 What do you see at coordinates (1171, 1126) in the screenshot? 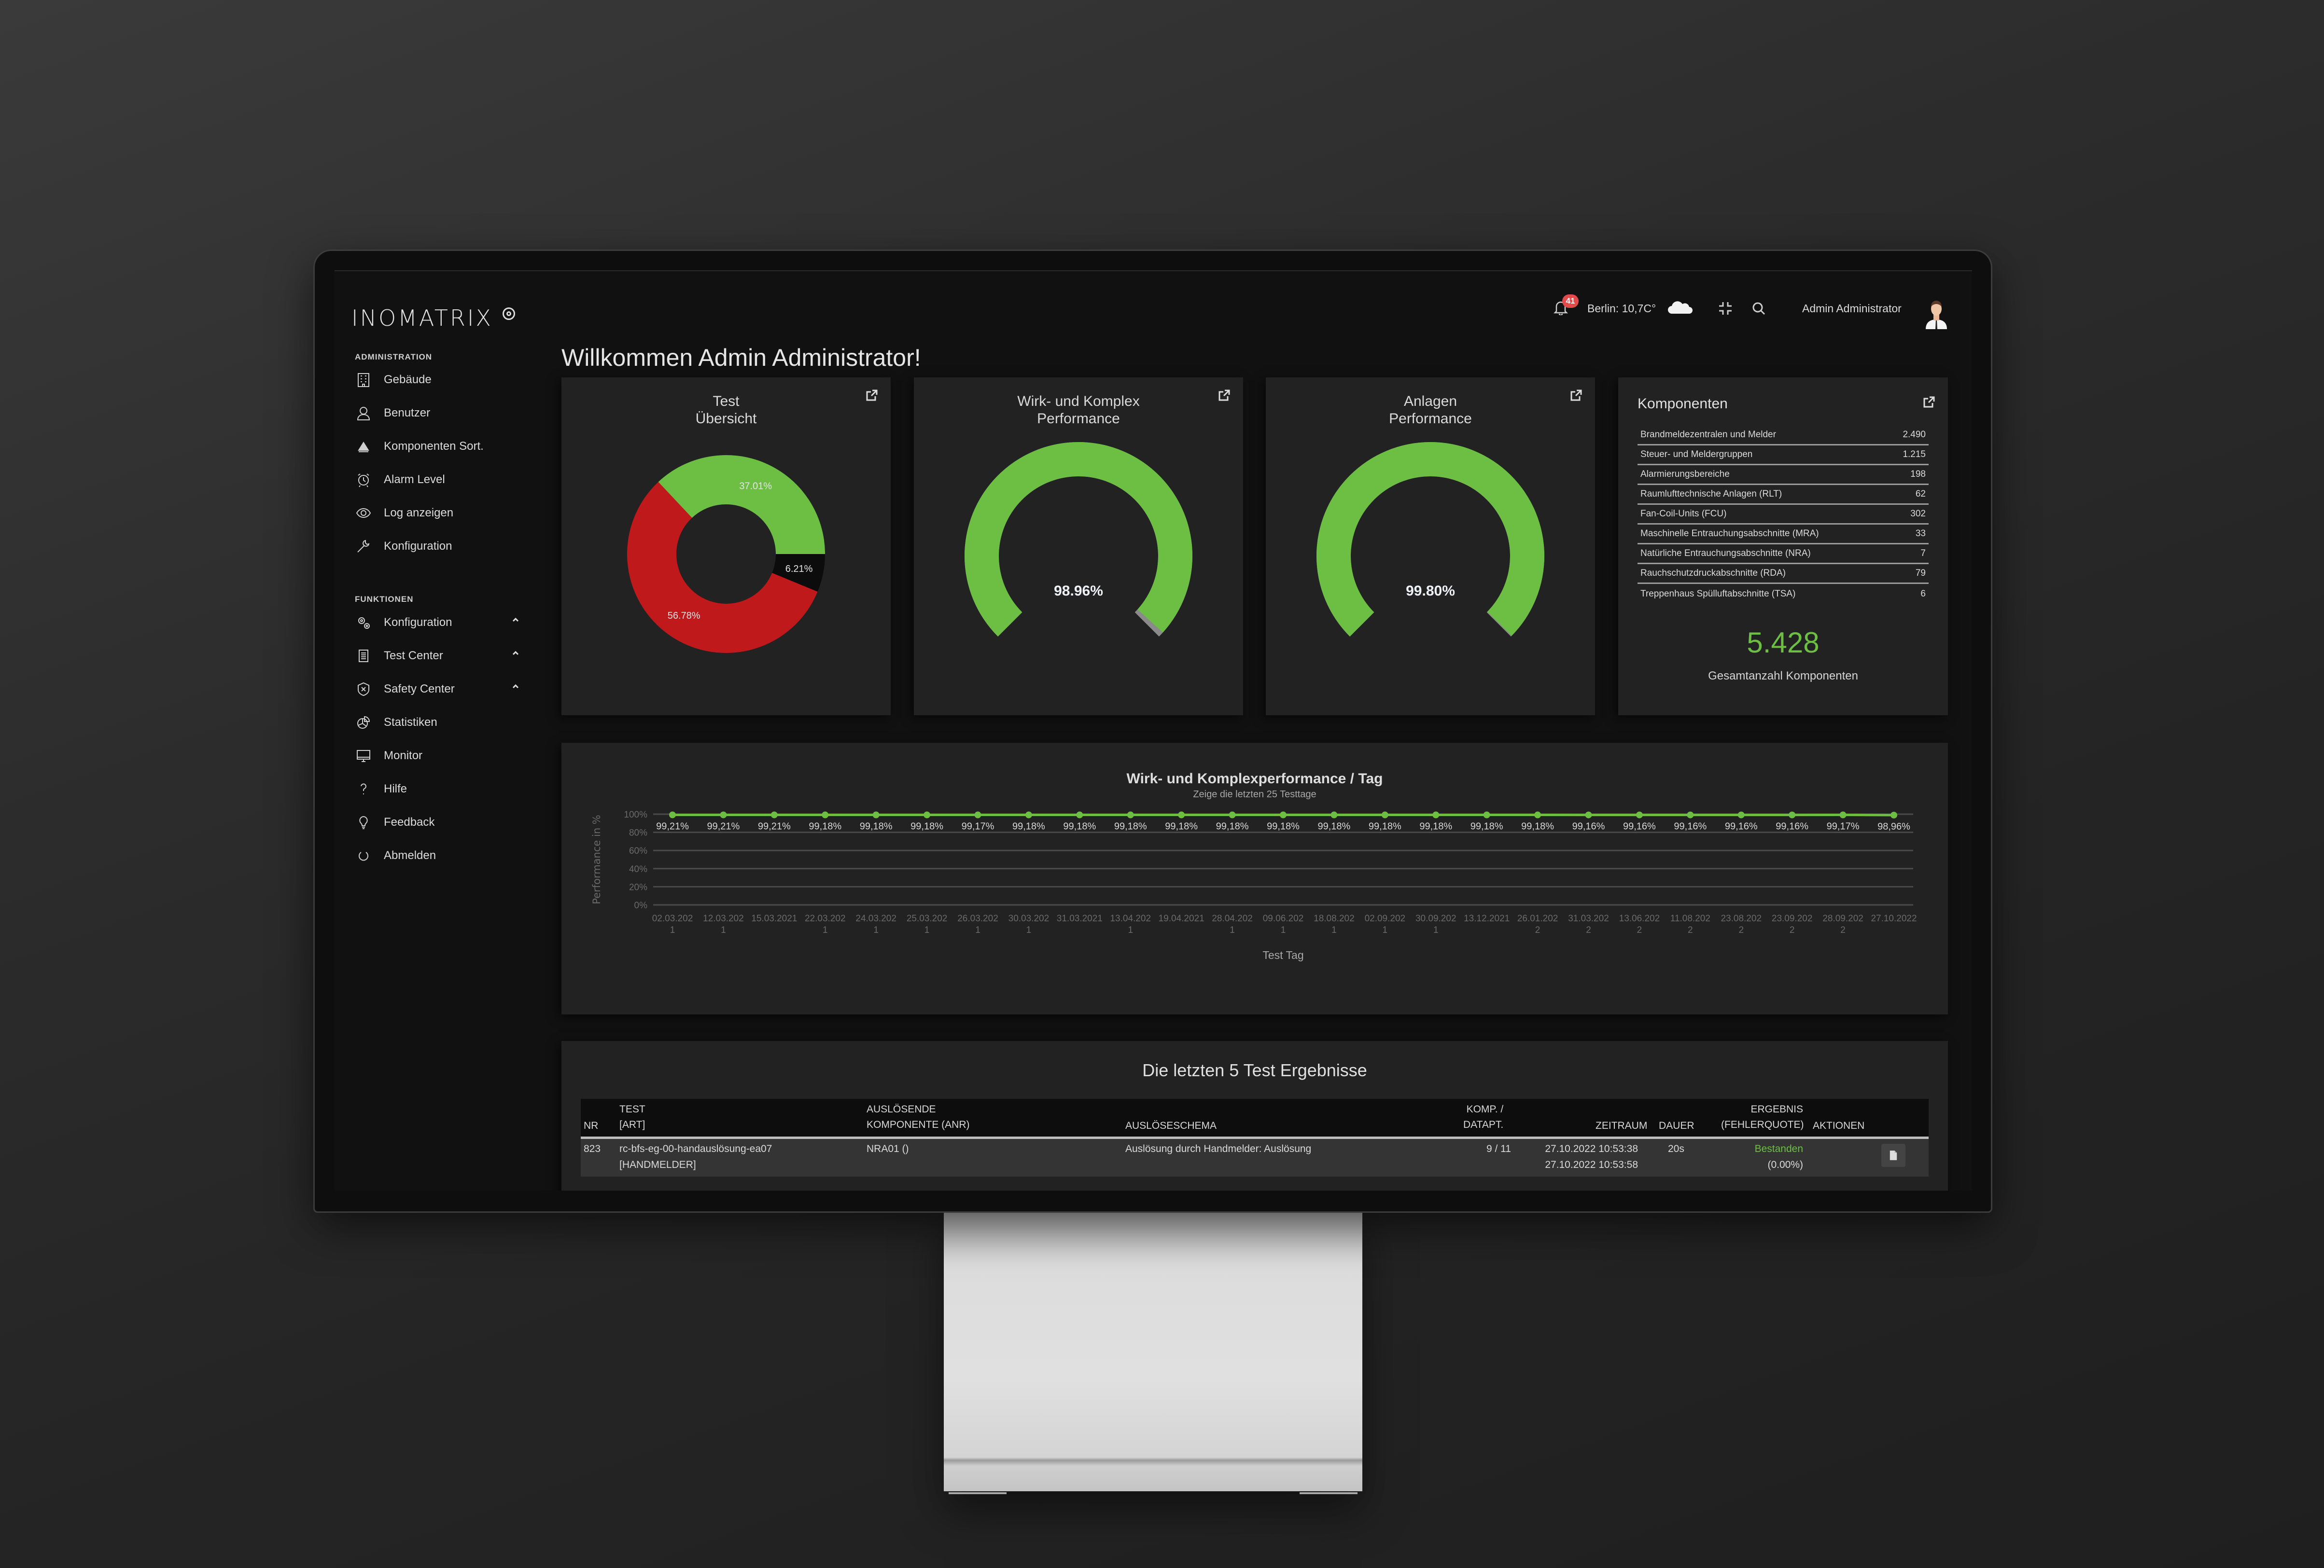
I see `col-header-schema: AUSLÖSESCHEMA` at bounding box center [1171, 1126].